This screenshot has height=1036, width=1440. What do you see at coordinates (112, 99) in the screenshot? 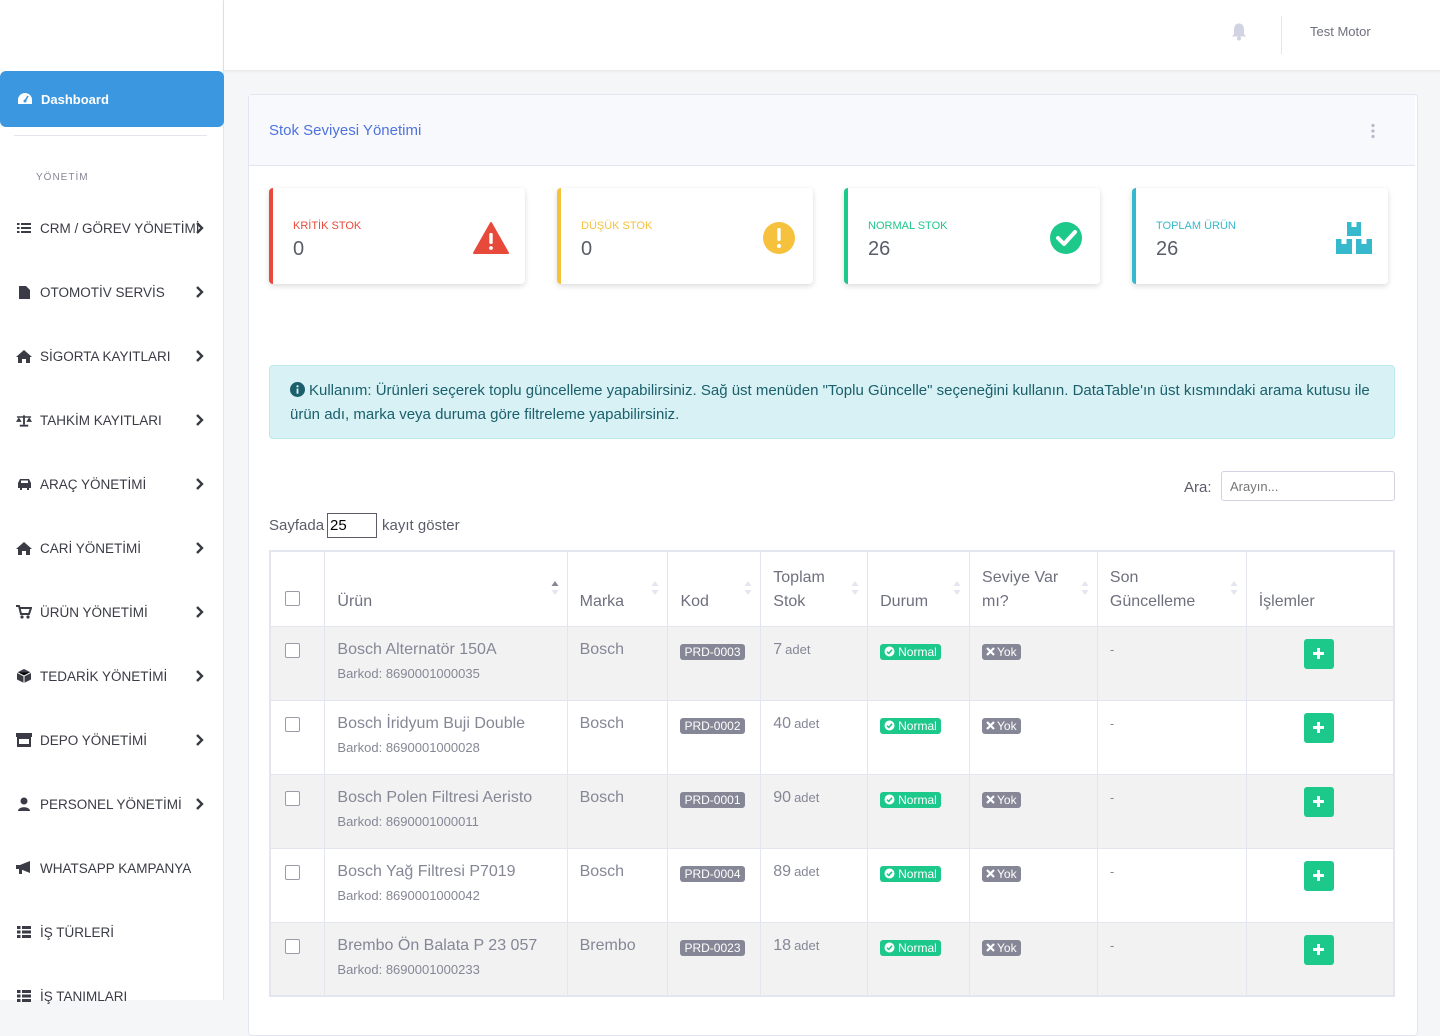
I see `sidebar-item-dashboard: Dashboard` at bounding box center [112, 99].